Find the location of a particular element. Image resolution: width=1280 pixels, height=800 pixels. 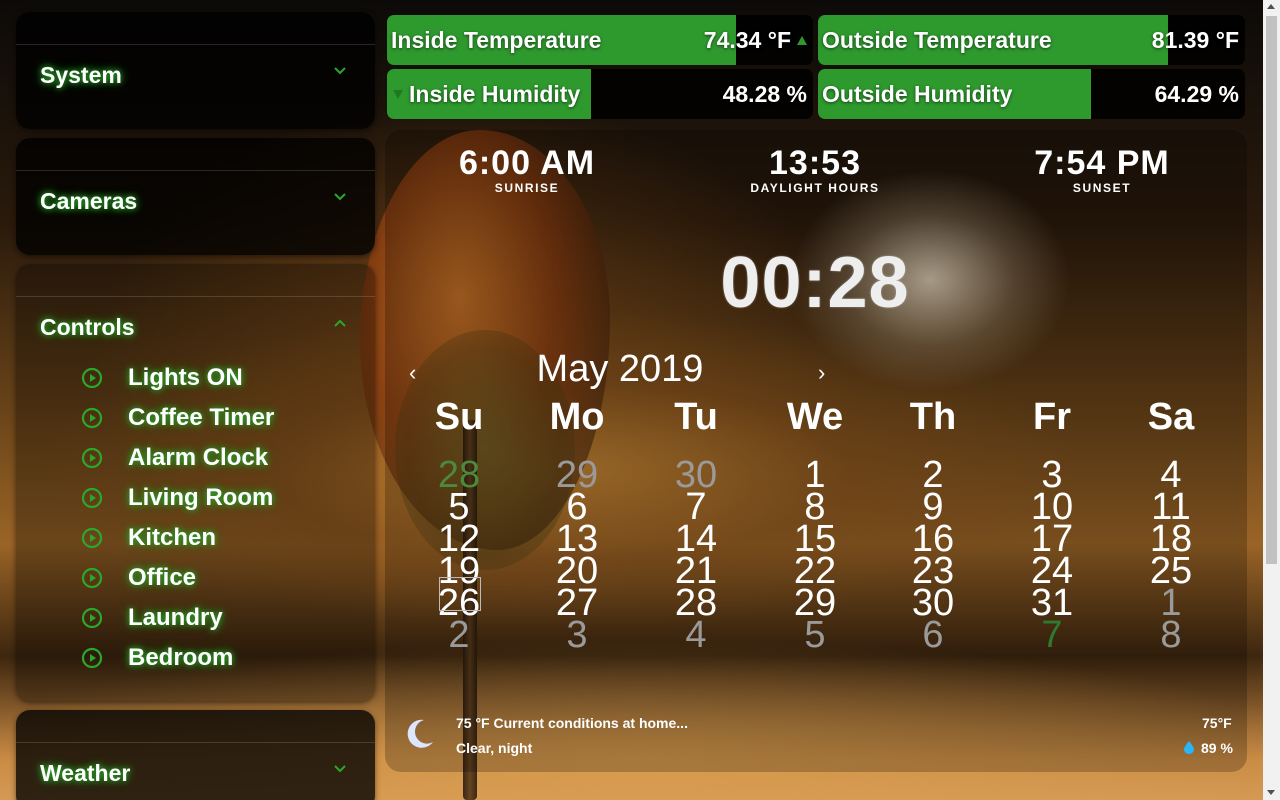

control-item: Kitchen is located at coordinates (148, 538).